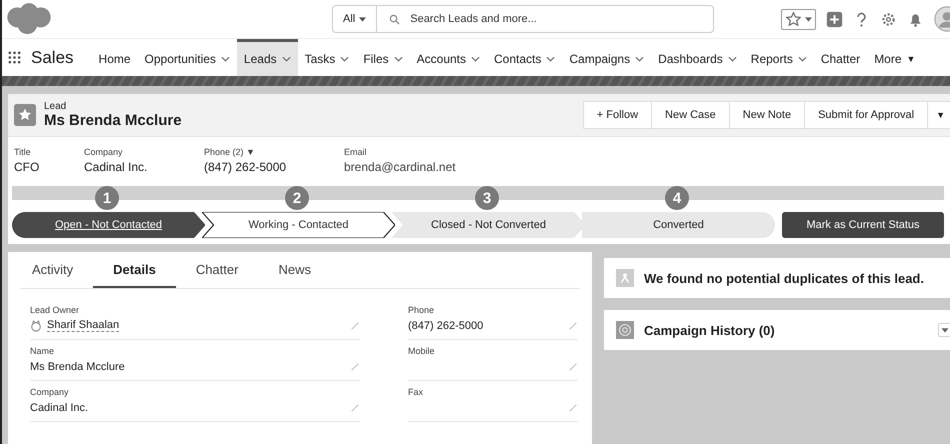 The height and width of the screenshot is (444, 950). Describe the element at coordinates (56, 106) in the screenshot. I see `record-type: Lead` at that location.